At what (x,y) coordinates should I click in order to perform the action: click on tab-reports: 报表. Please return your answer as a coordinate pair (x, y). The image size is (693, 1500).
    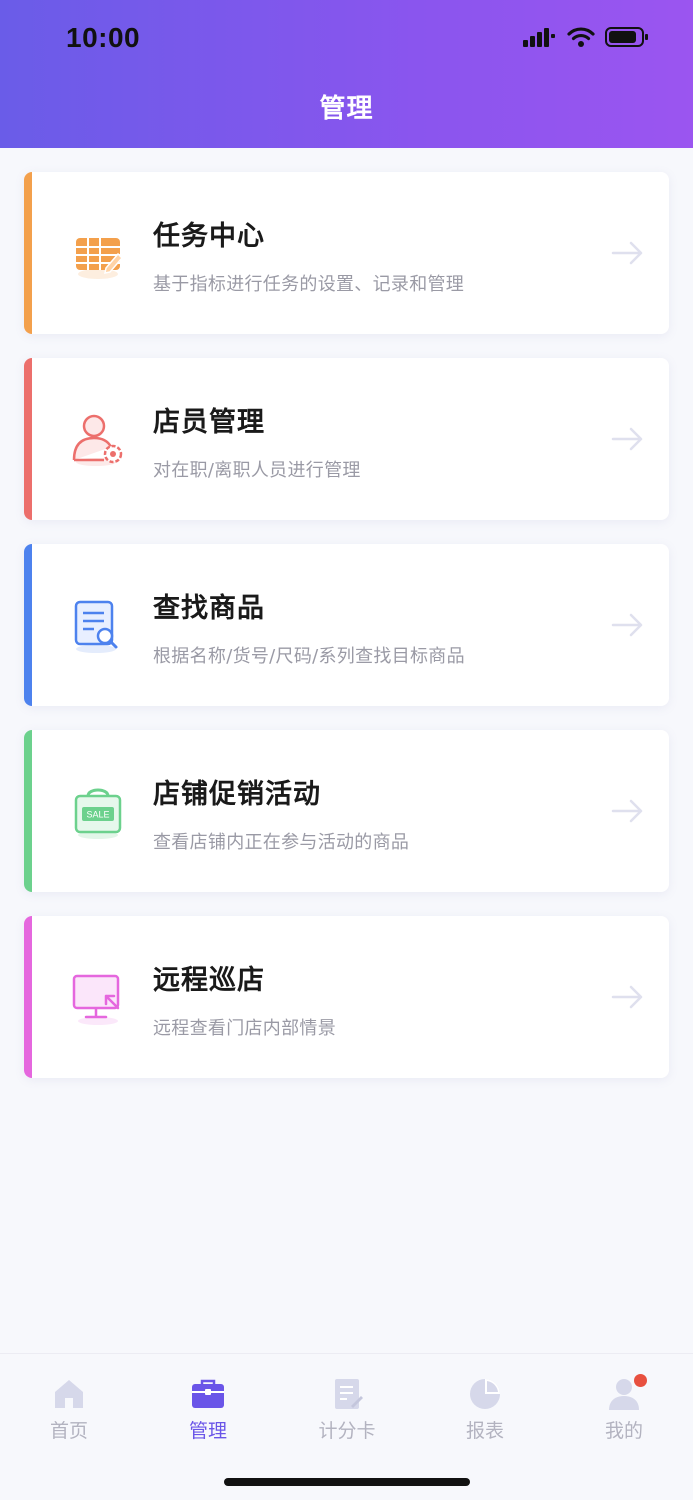
    Looking at the image, I should click on (485, 1409).